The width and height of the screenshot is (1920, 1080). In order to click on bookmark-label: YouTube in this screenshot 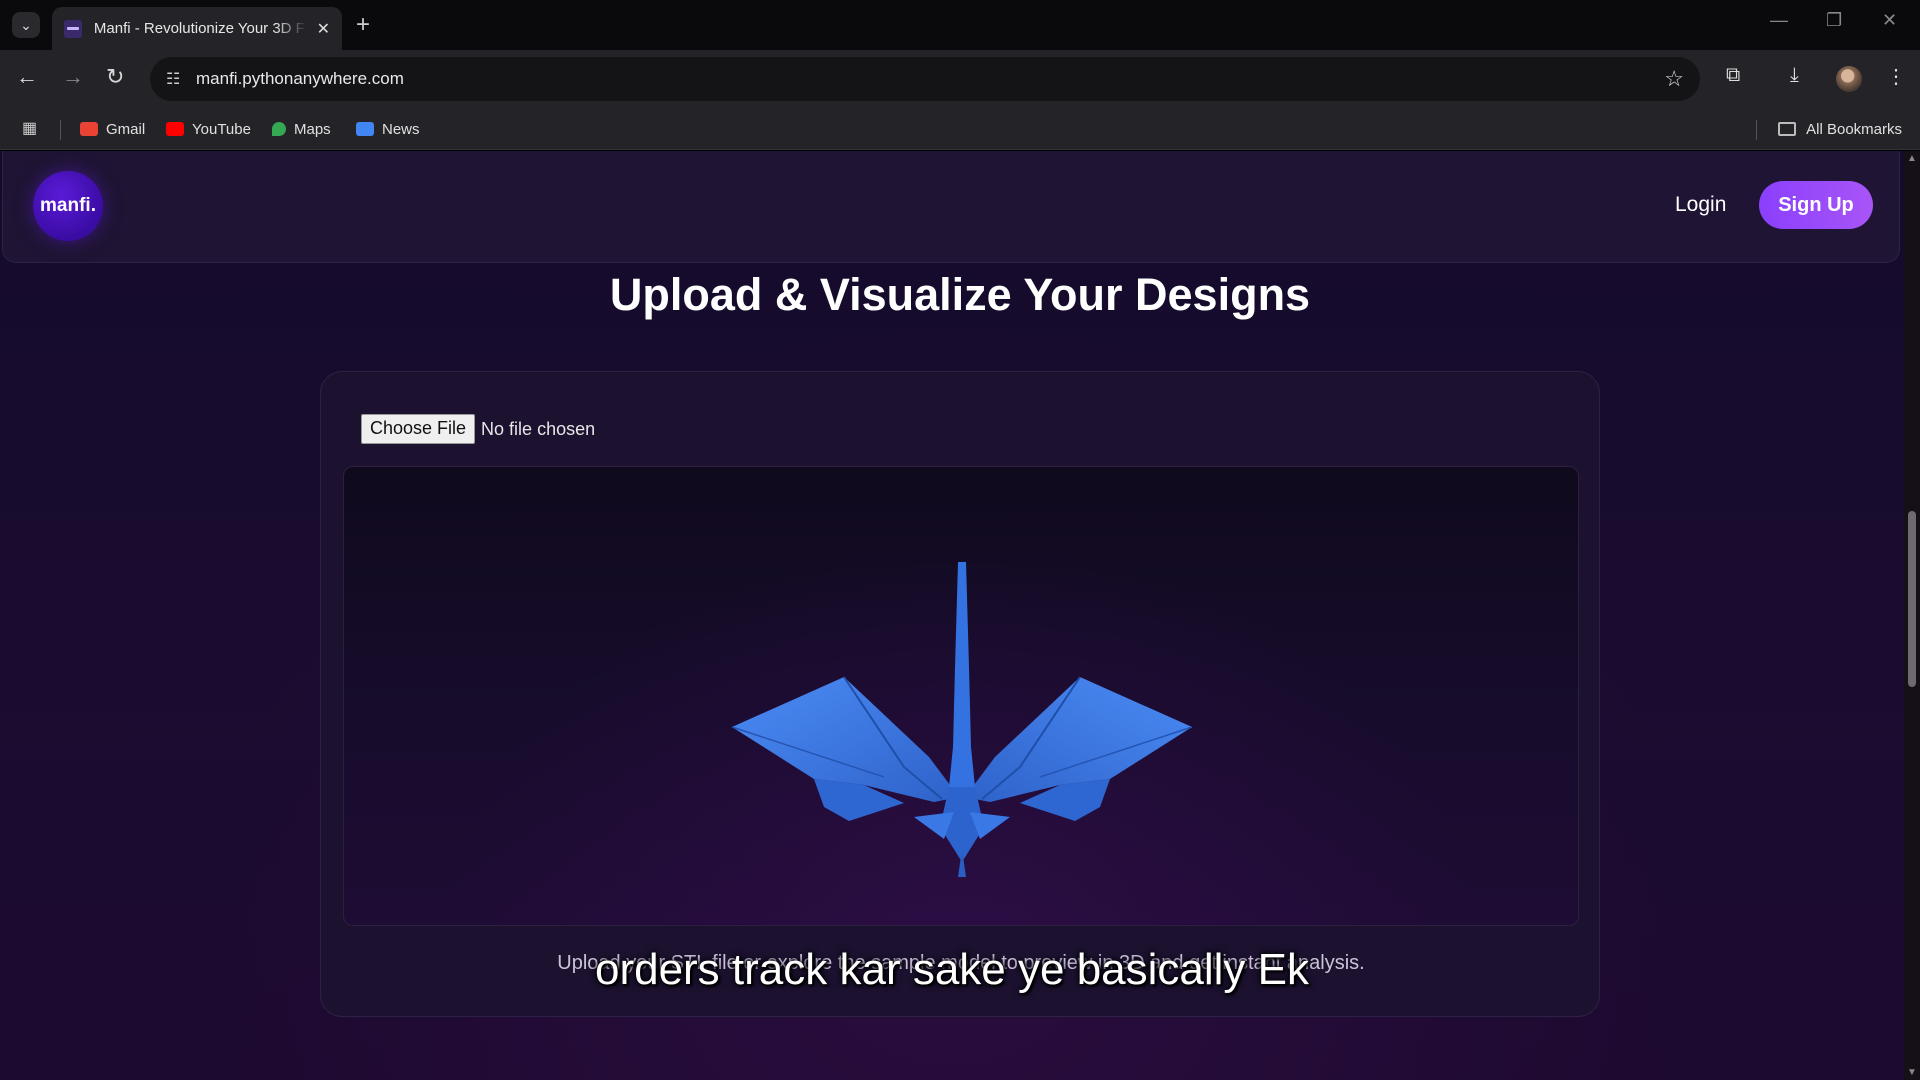, I will do `click(221, 129)`.